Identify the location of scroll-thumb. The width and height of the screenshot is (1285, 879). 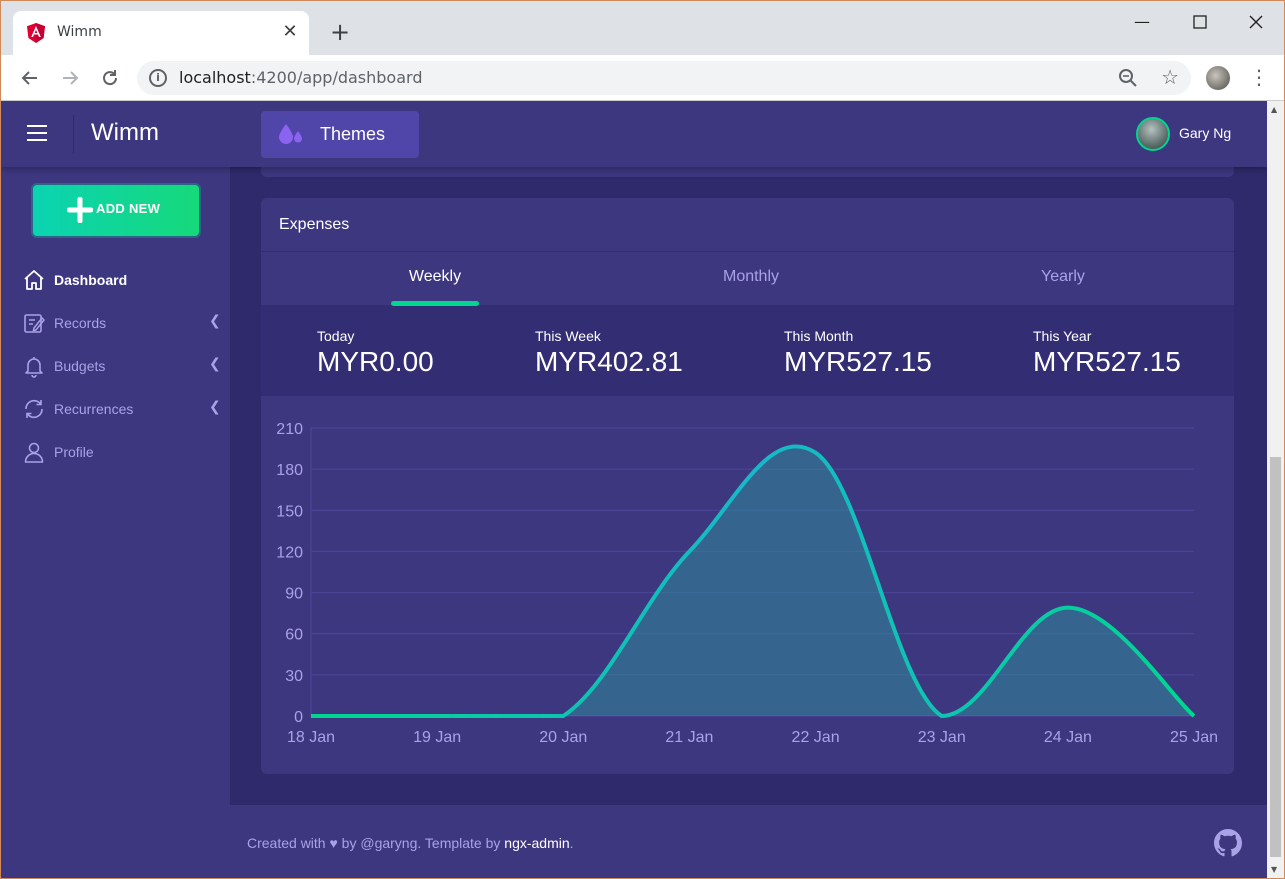
(1275, 657).